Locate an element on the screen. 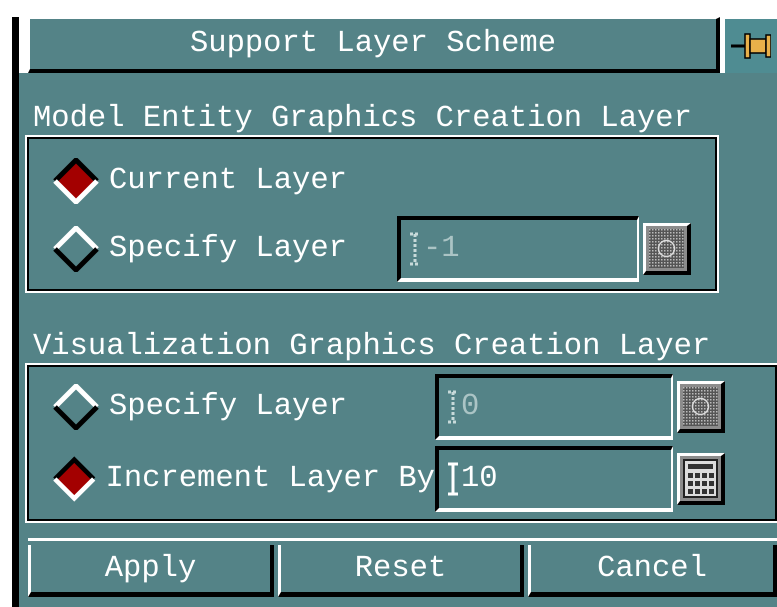 This screenshot has width=777, height=607. option-label: Current Layer is located at coordinates (228, 181).